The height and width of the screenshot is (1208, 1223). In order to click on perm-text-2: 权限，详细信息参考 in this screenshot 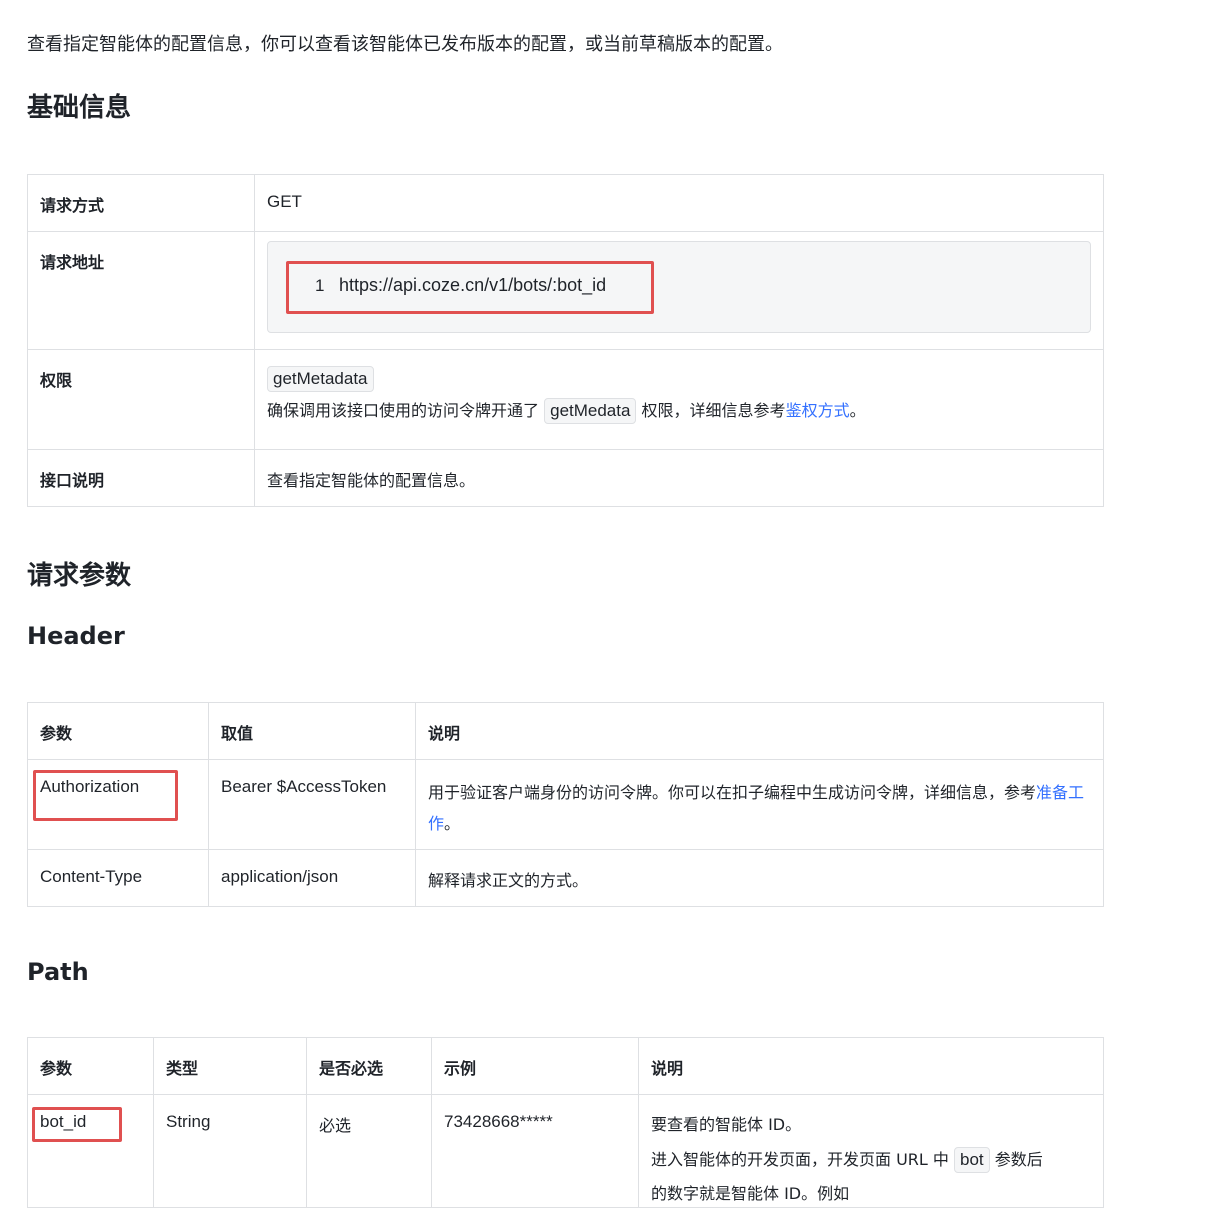, I will do `click(713, 410)`.